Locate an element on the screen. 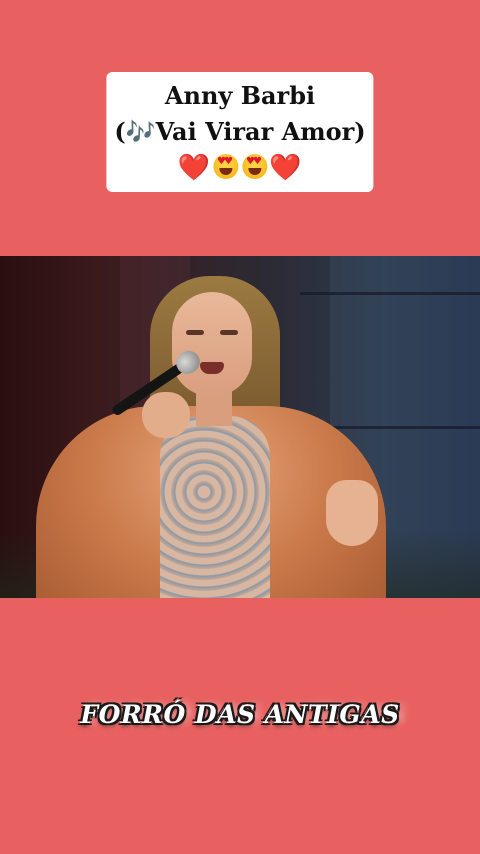 The height and width of the screenshot is (854, 480). emoji-row: ❤️ ❤️ is located at coordinates (239, 168).